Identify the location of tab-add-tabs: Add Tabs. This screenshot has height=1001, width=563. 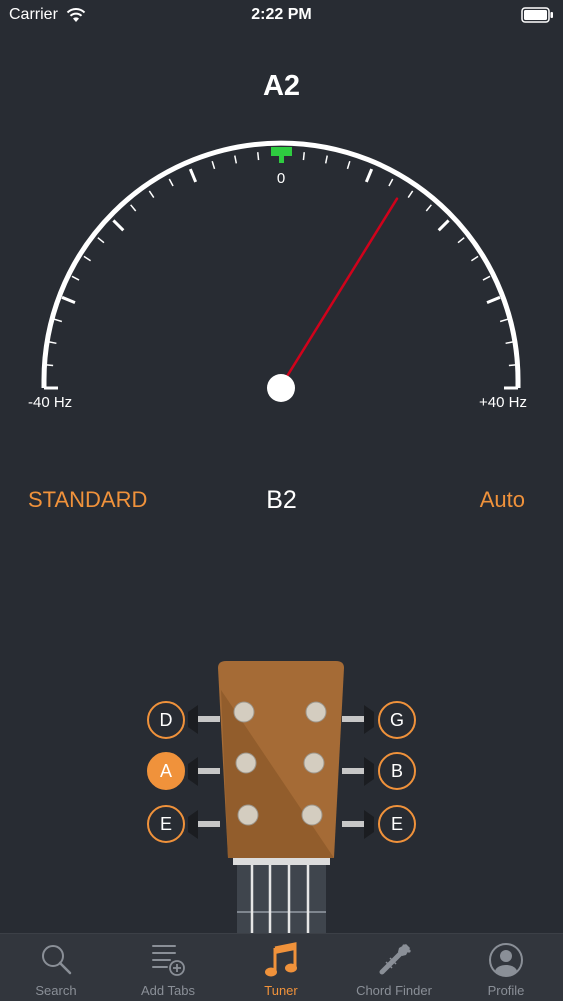
(168, 967).